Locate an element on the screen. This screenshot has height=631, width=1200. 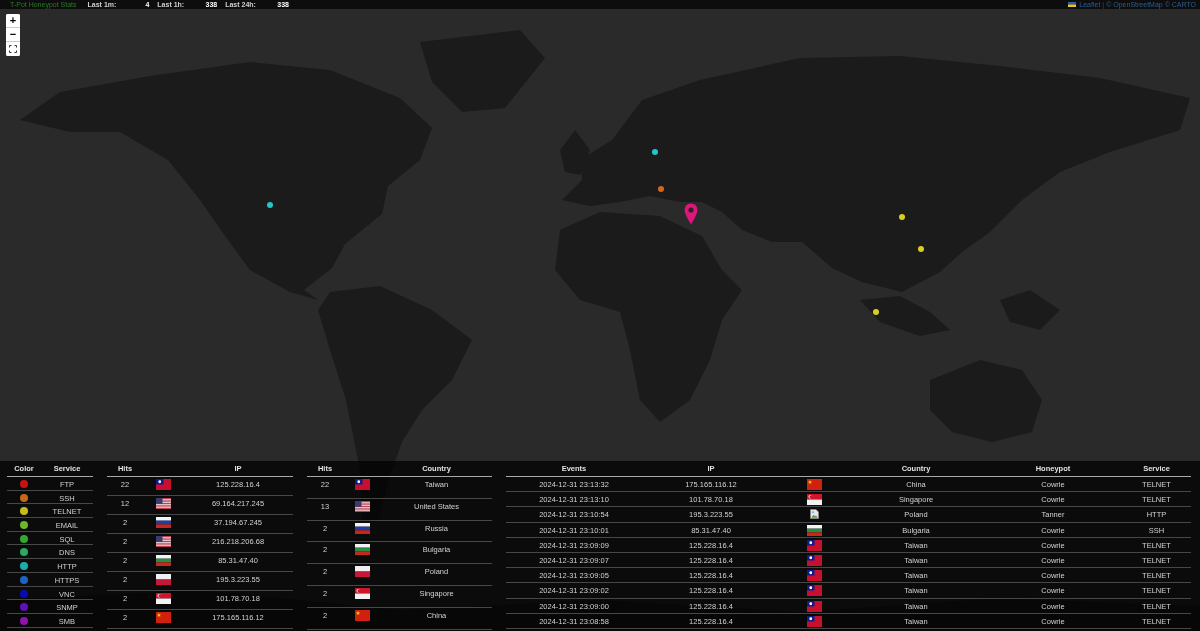
ukraine-flag-icon is located at coordinates (1072, 4).